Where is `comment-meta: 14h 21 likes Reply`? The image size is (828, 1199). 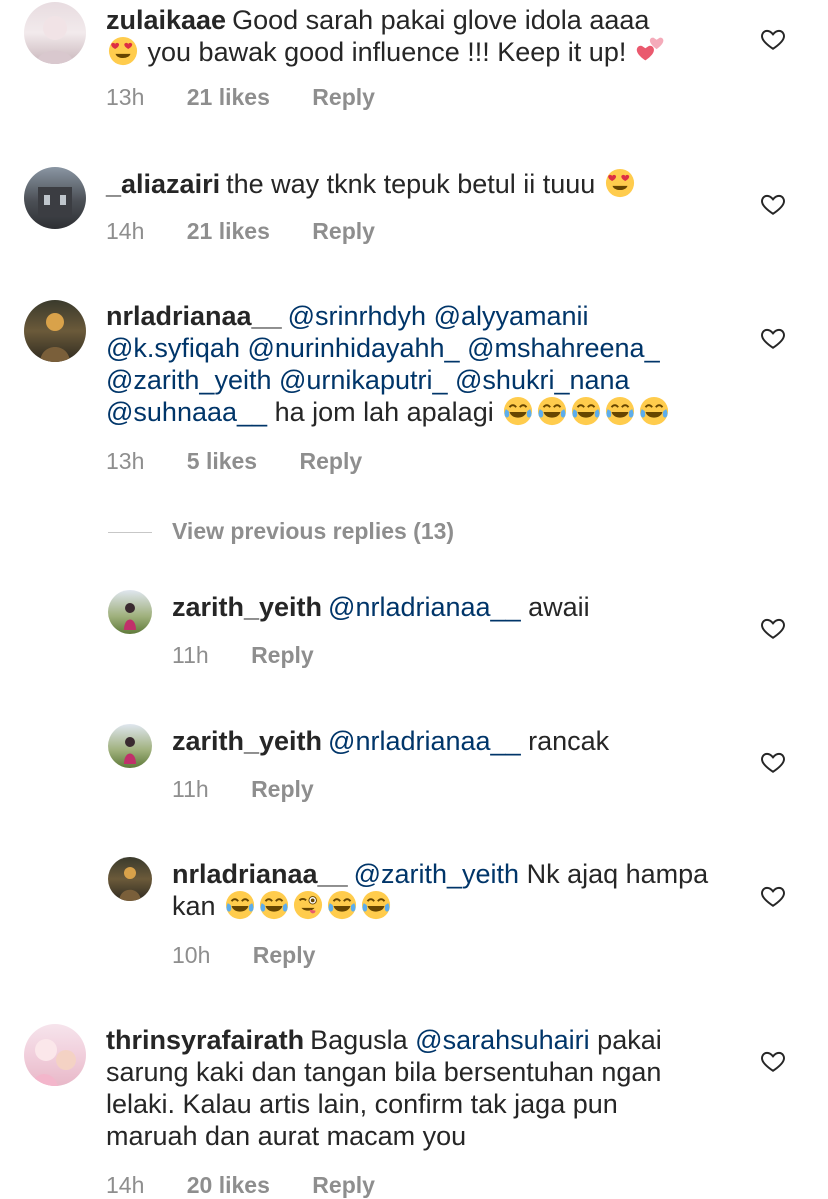 comment-meta: 14h 21 likes Reply is located at coordinates (258, 231).